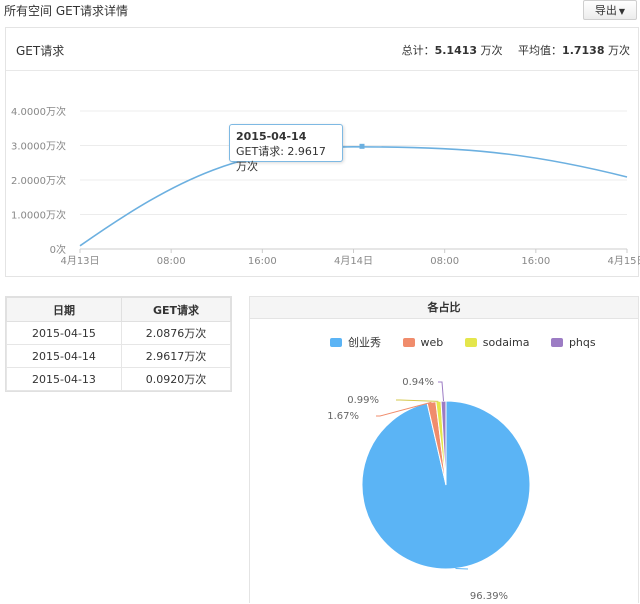 This screenshot has width=640, height=604. I want to click on table-row: 2015-04-15 2.0876万次, so click(119, 333).